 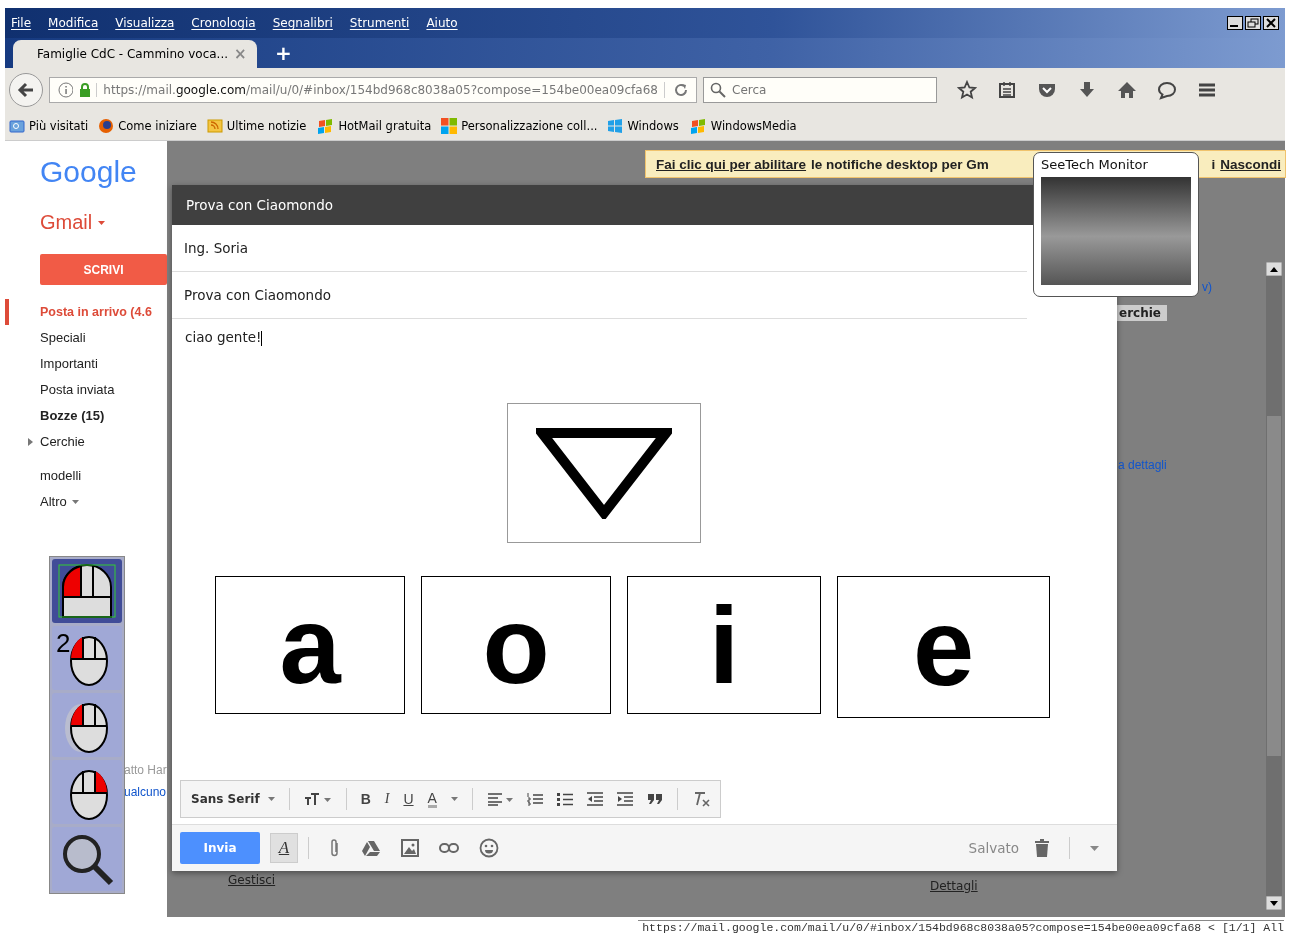 I want to click on gmail-menu: Gmail, so click(x=73, y=222).